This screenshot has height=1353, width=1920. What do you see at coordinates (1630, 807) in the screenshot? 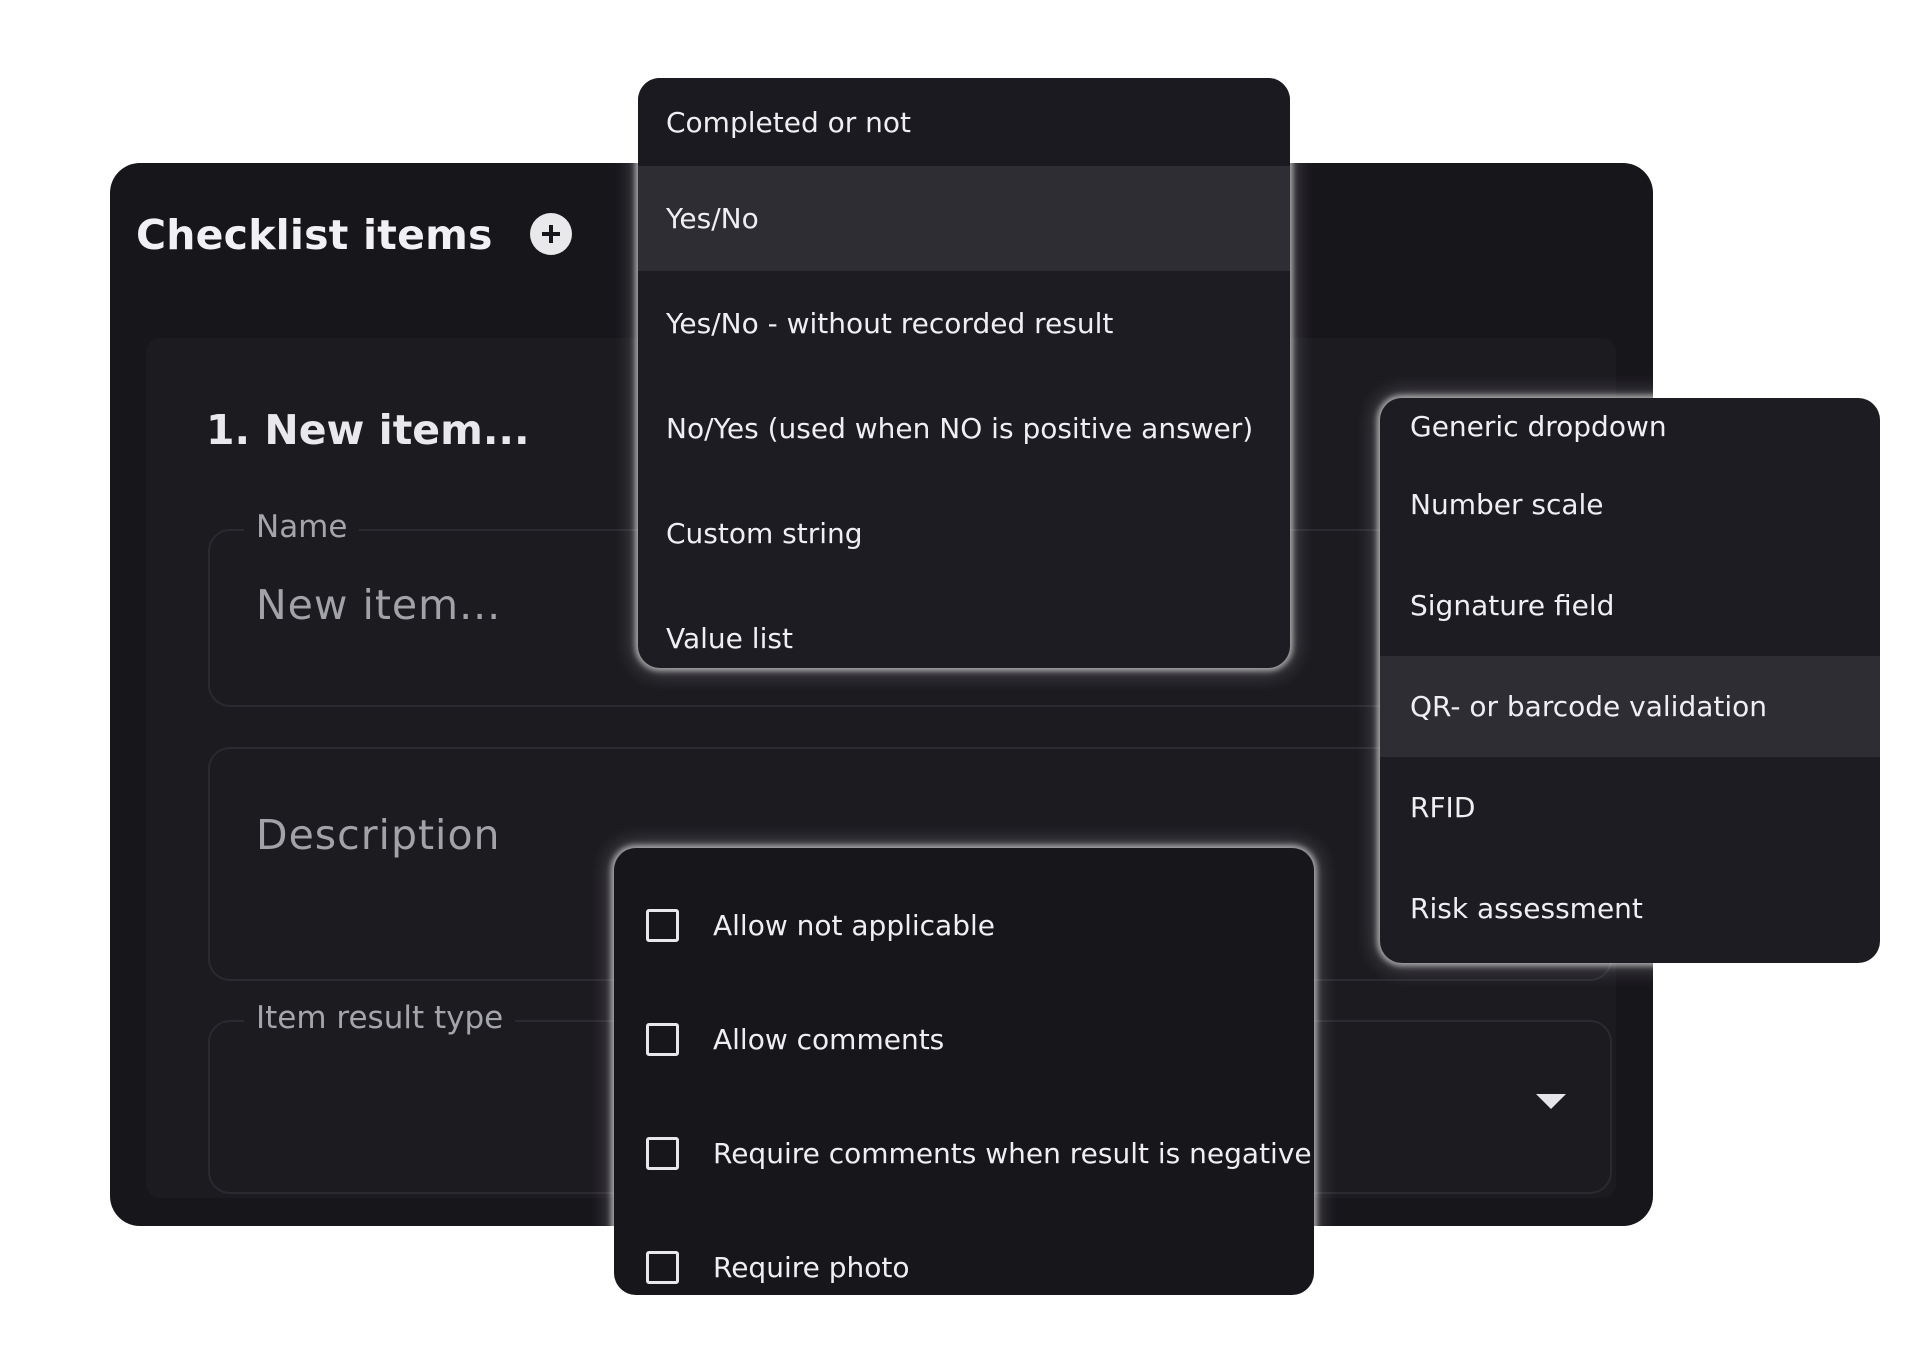
I see `menu-option: RFID` at bounding box center [1630, 807].